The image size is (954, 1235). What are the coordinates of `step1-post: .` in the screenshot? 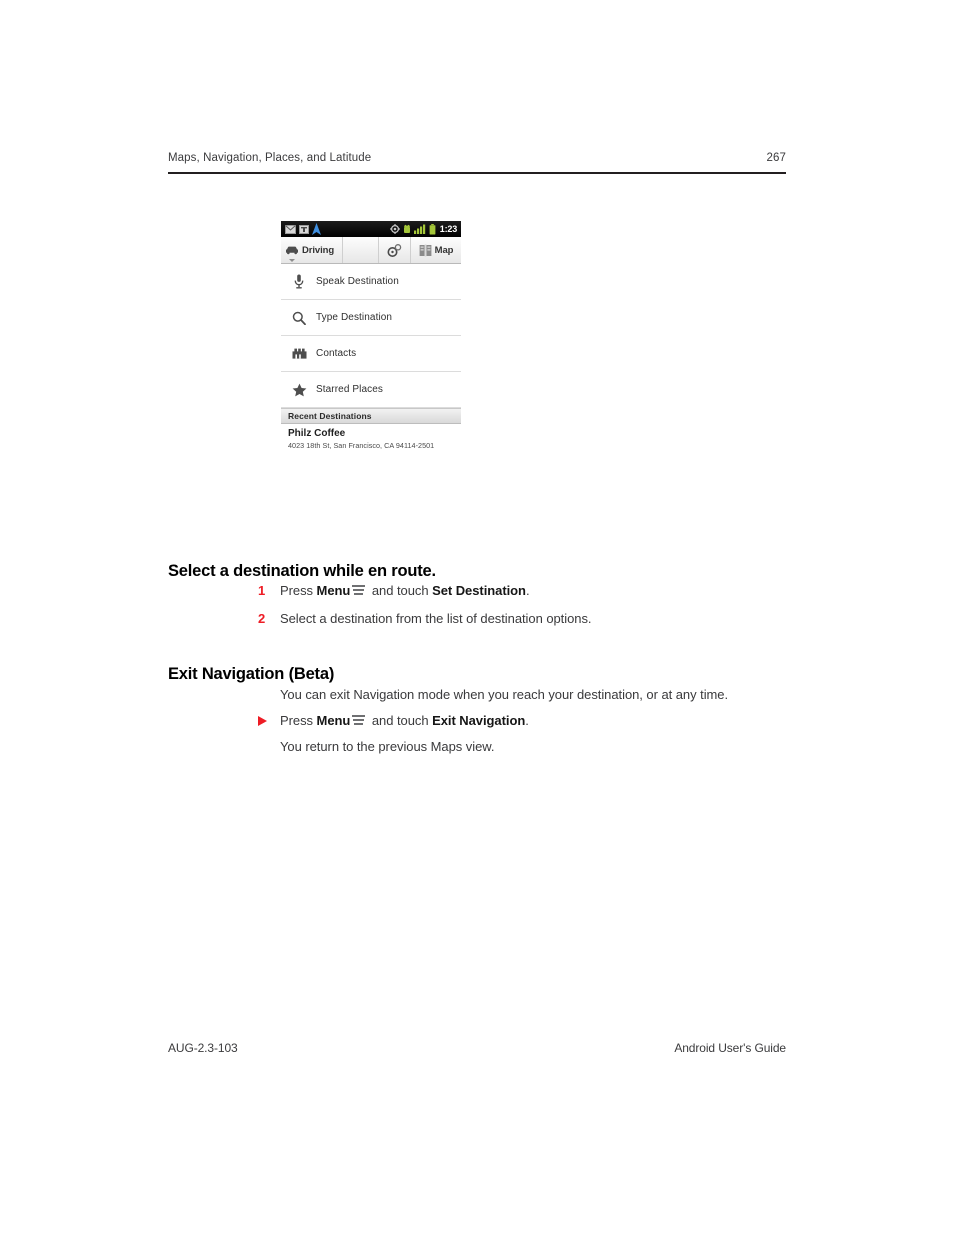 It's located at (527, 590).